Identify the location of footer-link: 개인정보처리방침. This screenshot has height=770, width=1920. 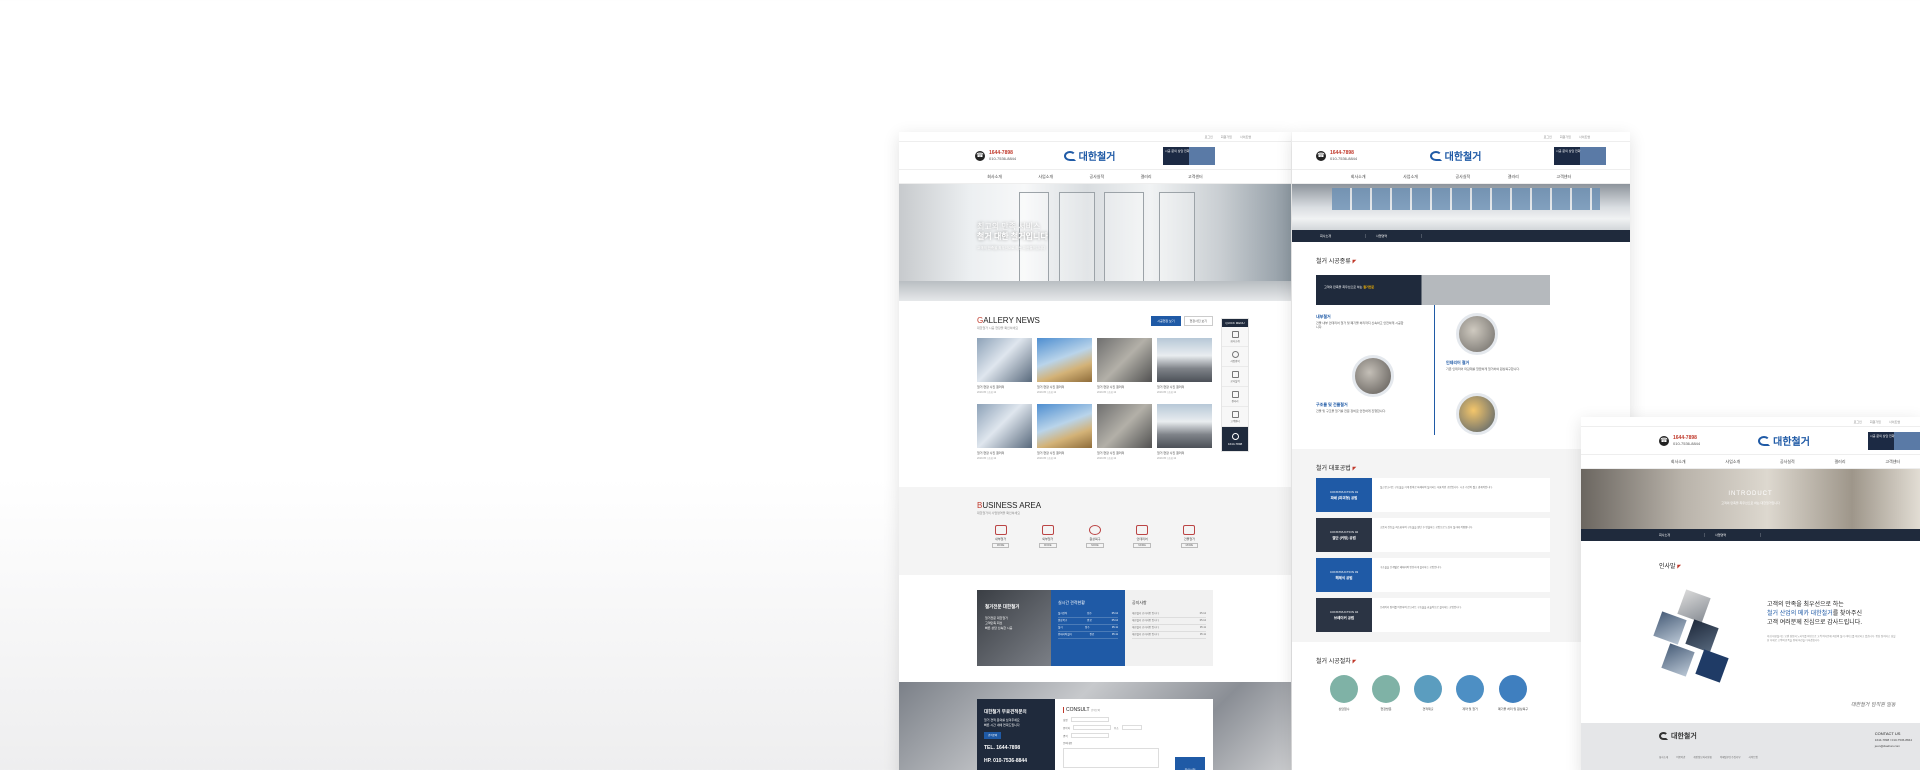
(1702, 757).